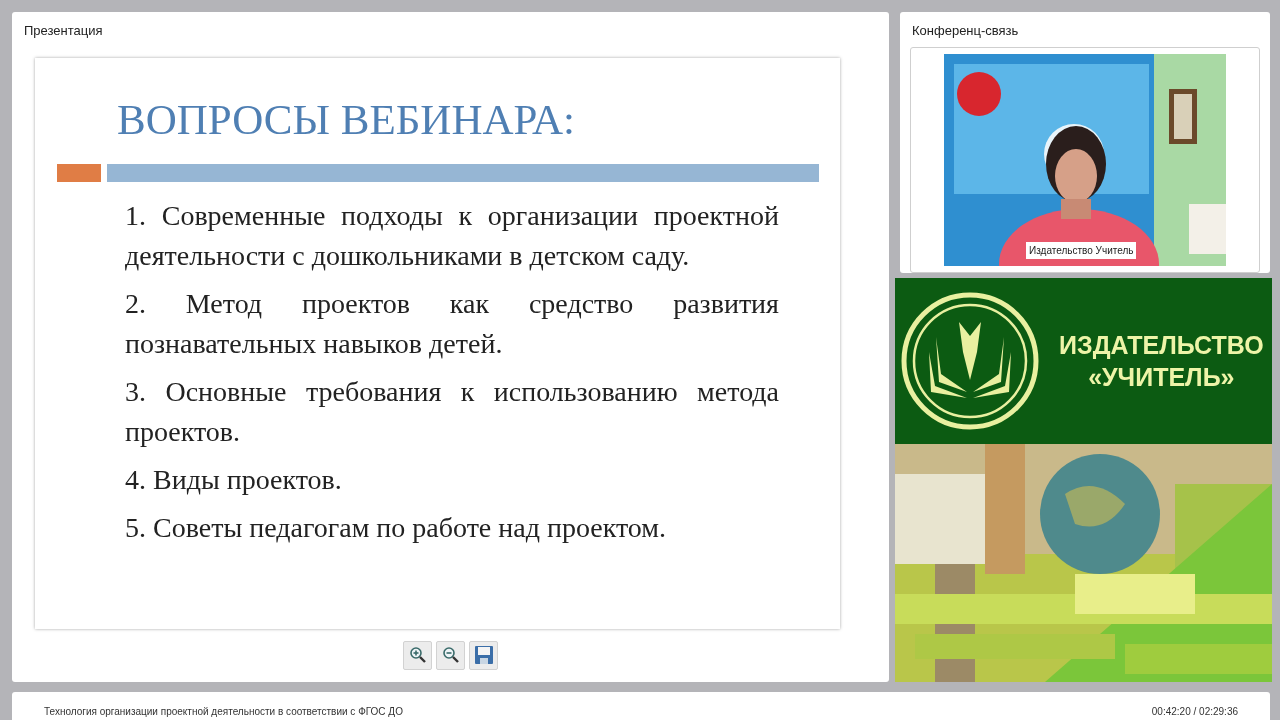  I want to click on slide-list-item: 1. Современные подходы к организации проектной деятельности с дошкольниками в детском саду., so click(452, 235).